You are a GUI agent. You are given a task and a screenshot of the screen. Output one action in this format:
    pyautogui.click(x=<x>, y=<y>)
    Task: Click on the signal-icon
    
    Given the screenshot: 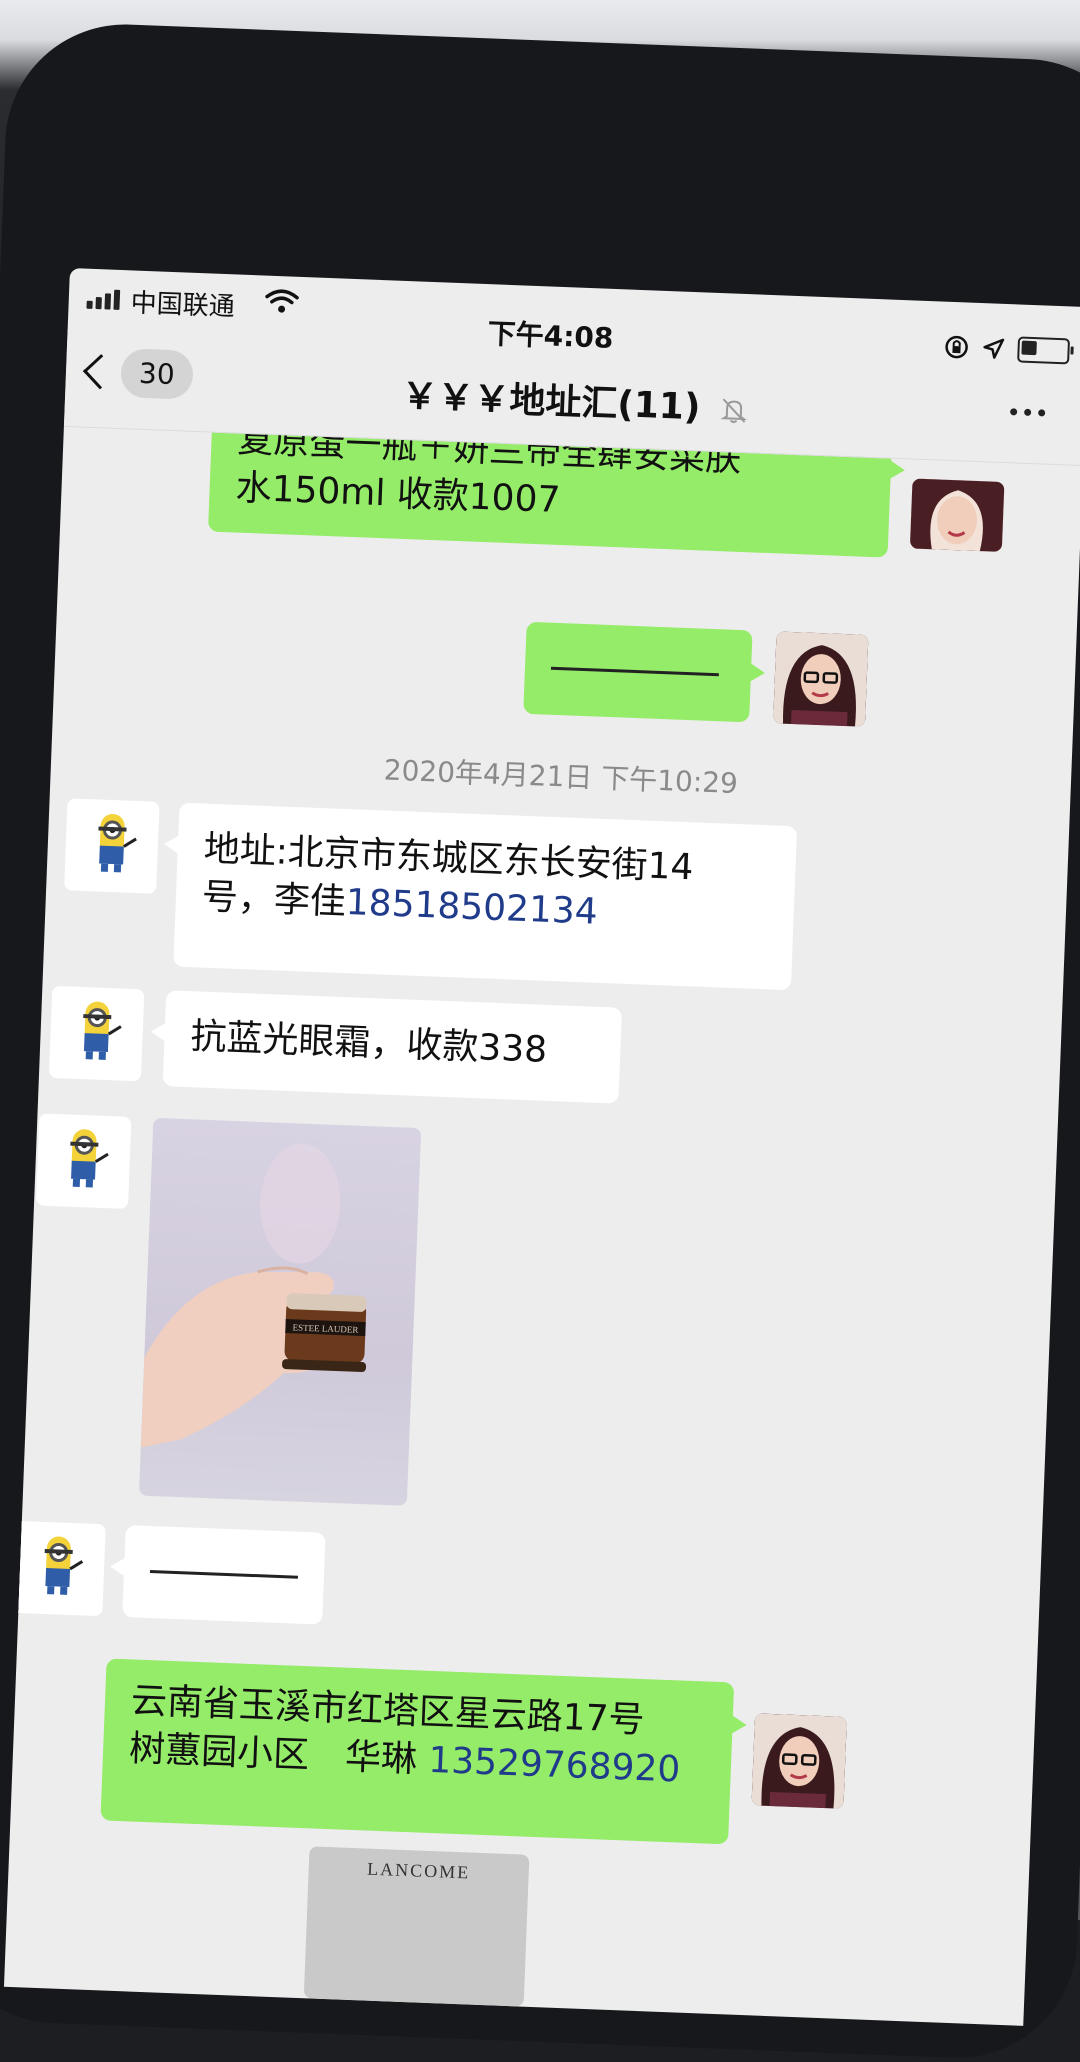 What is the action you would take?
    pyautogui.click(x=103, y=299)
    